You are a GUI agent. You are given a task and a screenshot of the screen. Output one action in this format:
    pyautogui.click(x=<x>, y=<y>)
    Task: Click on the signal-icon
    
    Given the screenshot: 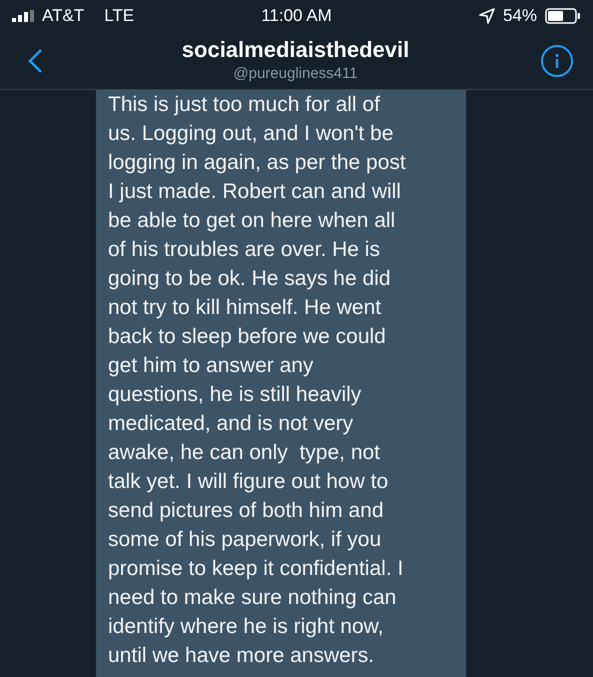 What is the action you would take?
    pyautogui.click(x=23, y=16)
    